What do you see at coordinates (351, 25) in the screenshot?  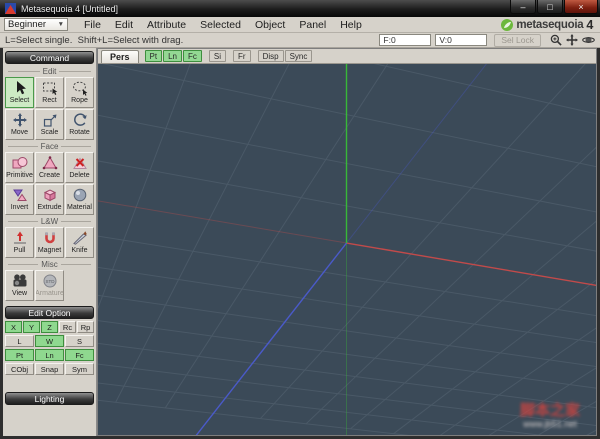 I see `menu-help: Help` at bounding box center [351, 25].